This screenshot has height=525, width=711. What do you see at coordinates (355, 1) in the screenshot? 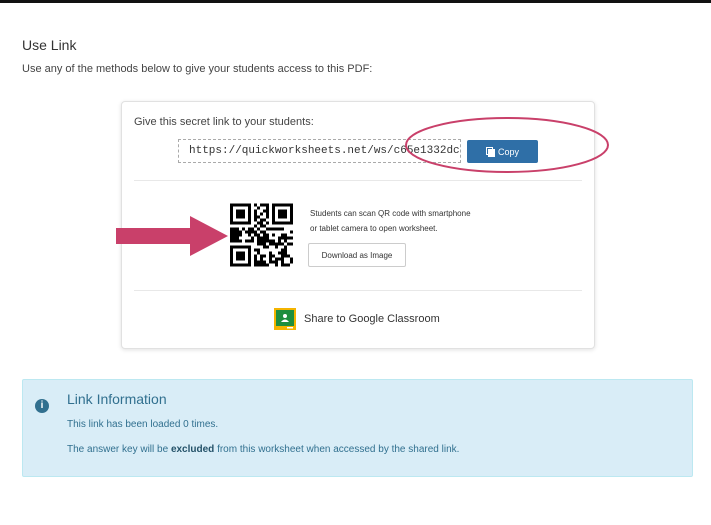
I see `top-rule` at bounding box center [355, 1].